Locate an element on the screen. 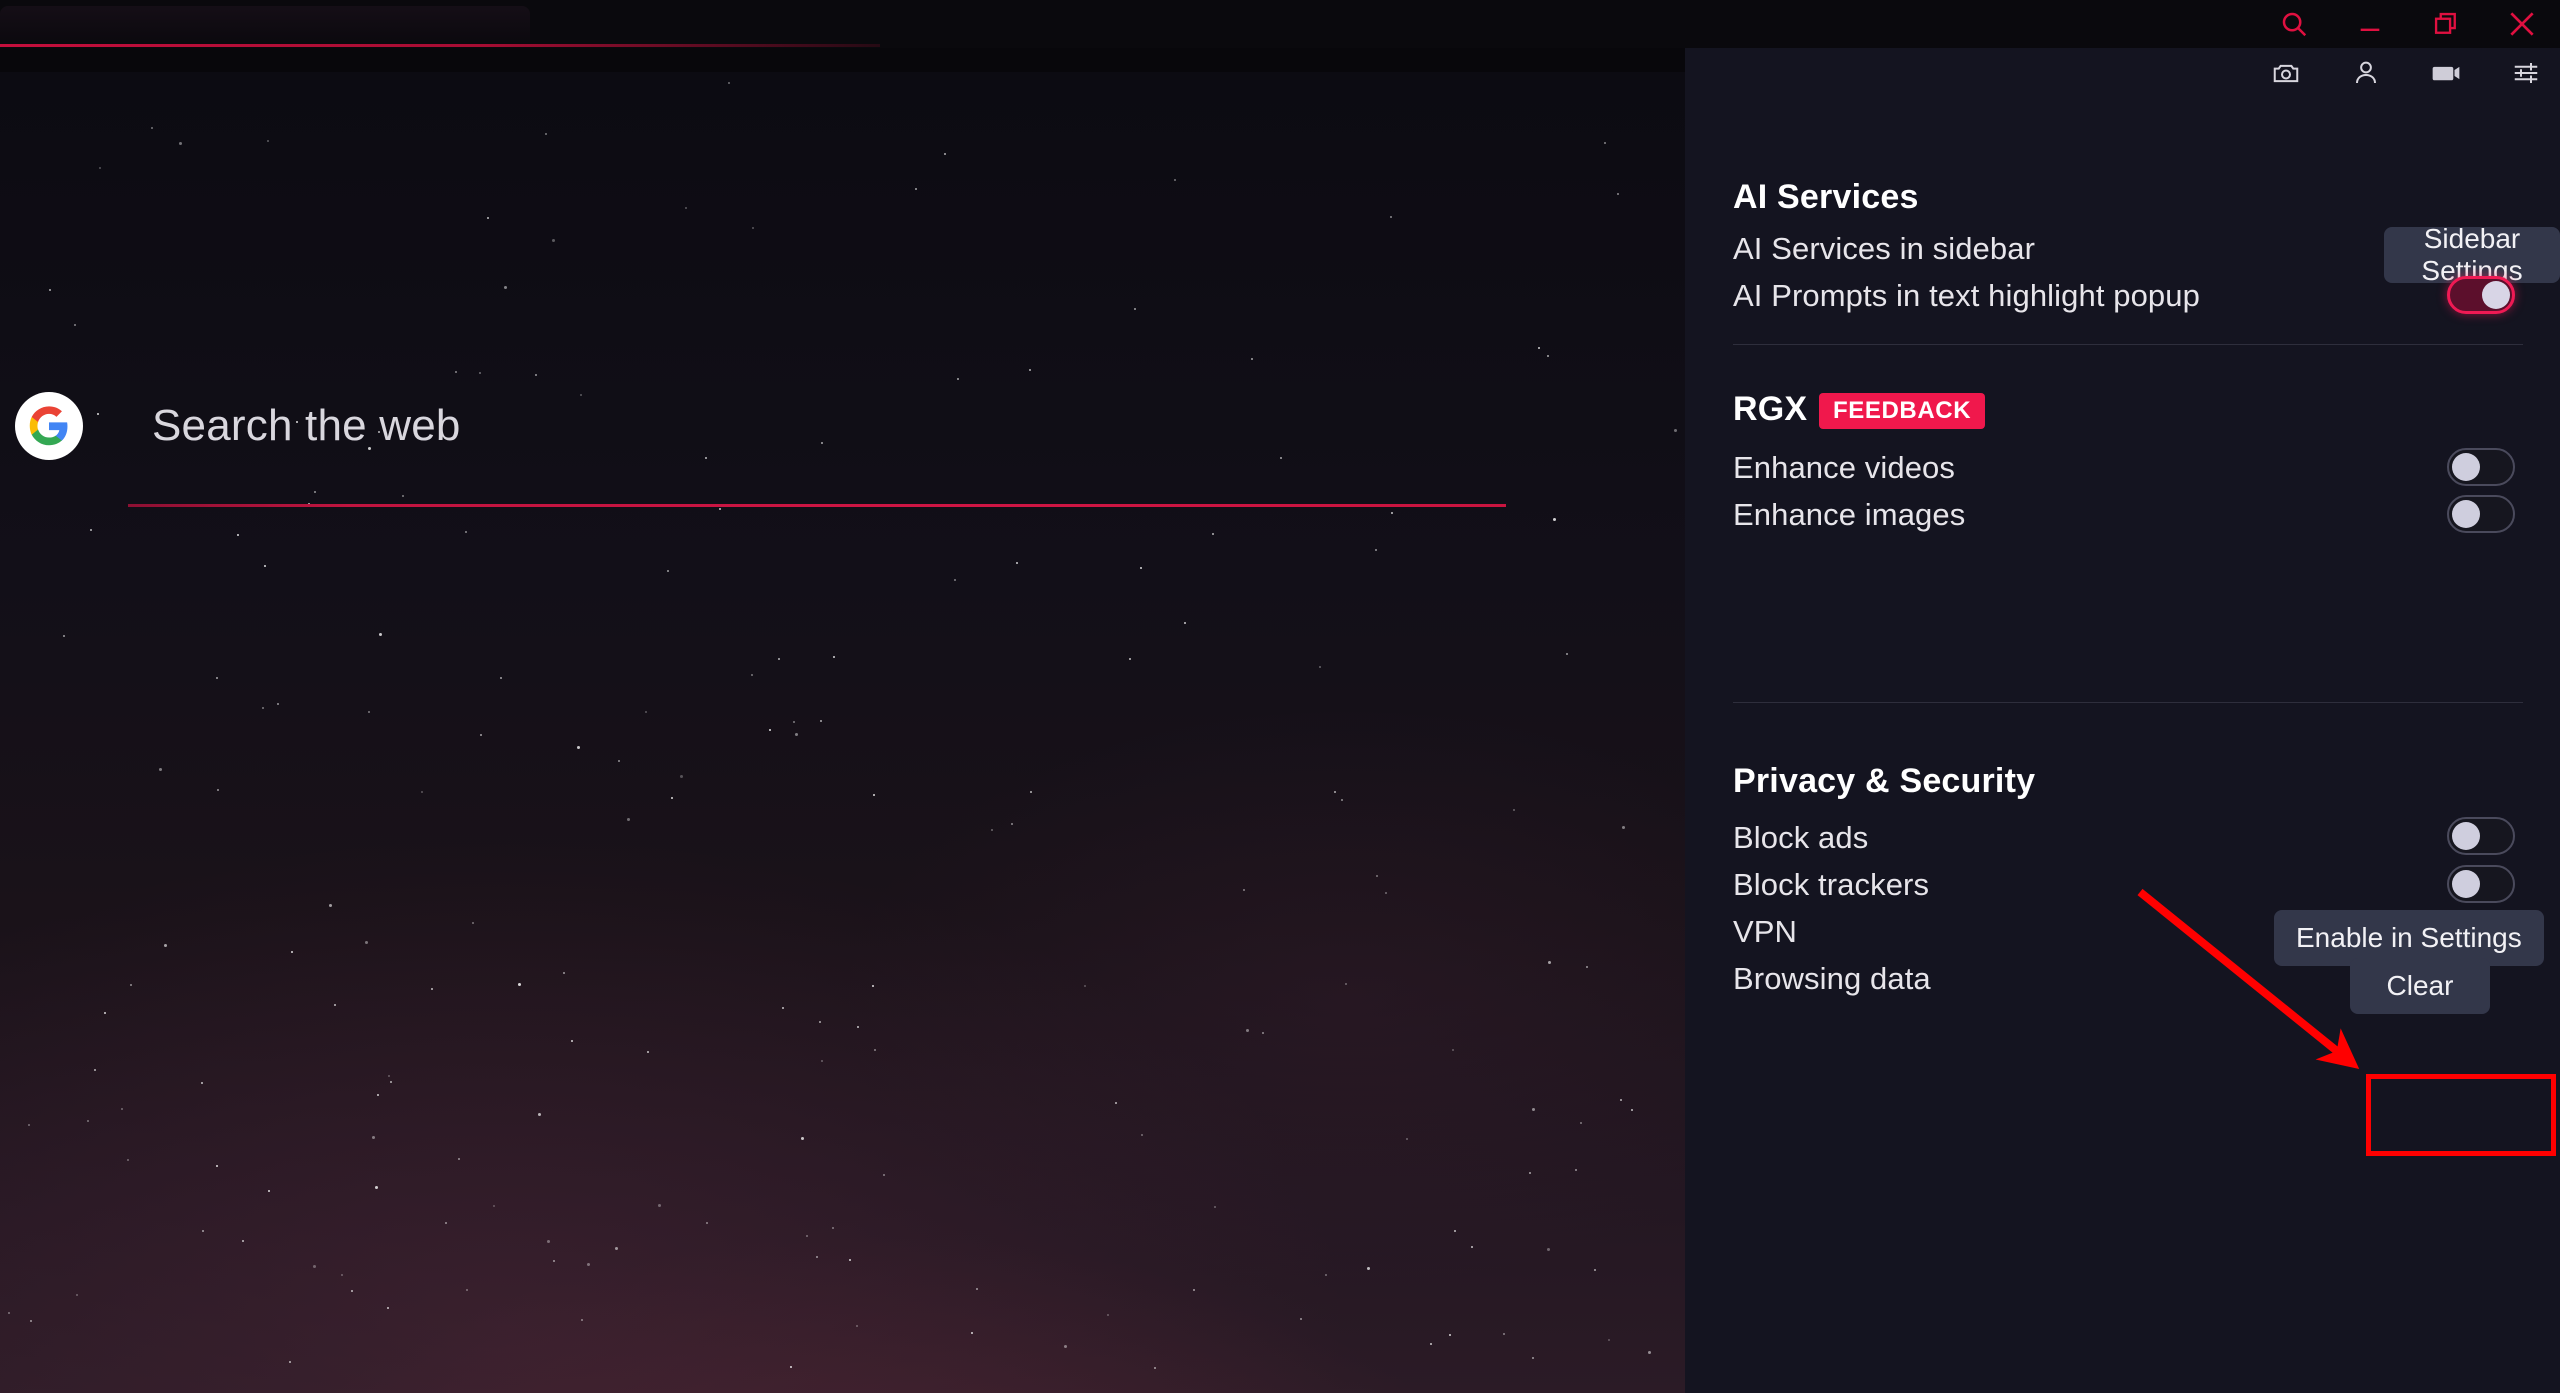 This screenshot has width=2560, height=1393. quick-settings-button is located at coordinates (2526, 75).